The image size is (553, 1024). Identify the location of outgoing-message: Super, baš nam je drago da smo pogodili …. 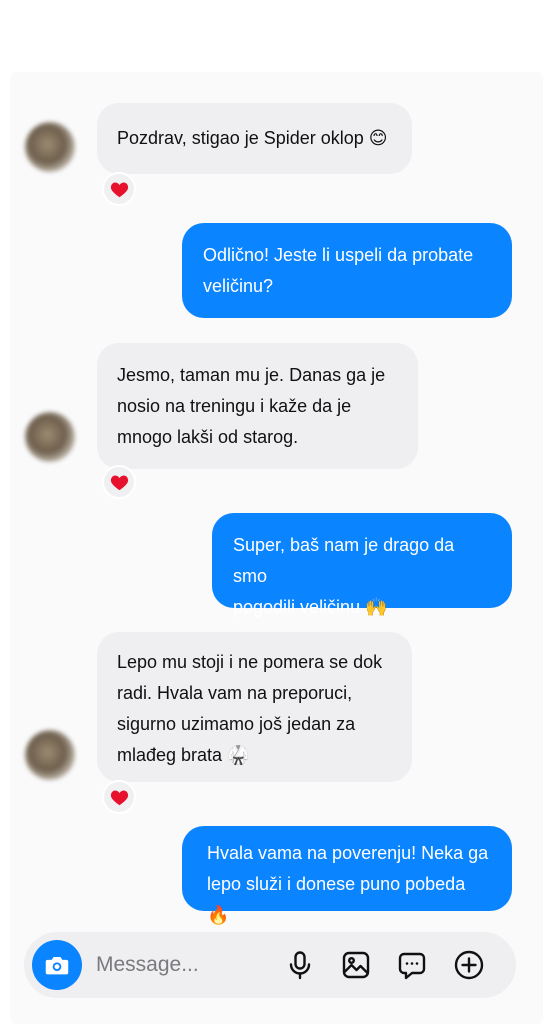
(362, 565).